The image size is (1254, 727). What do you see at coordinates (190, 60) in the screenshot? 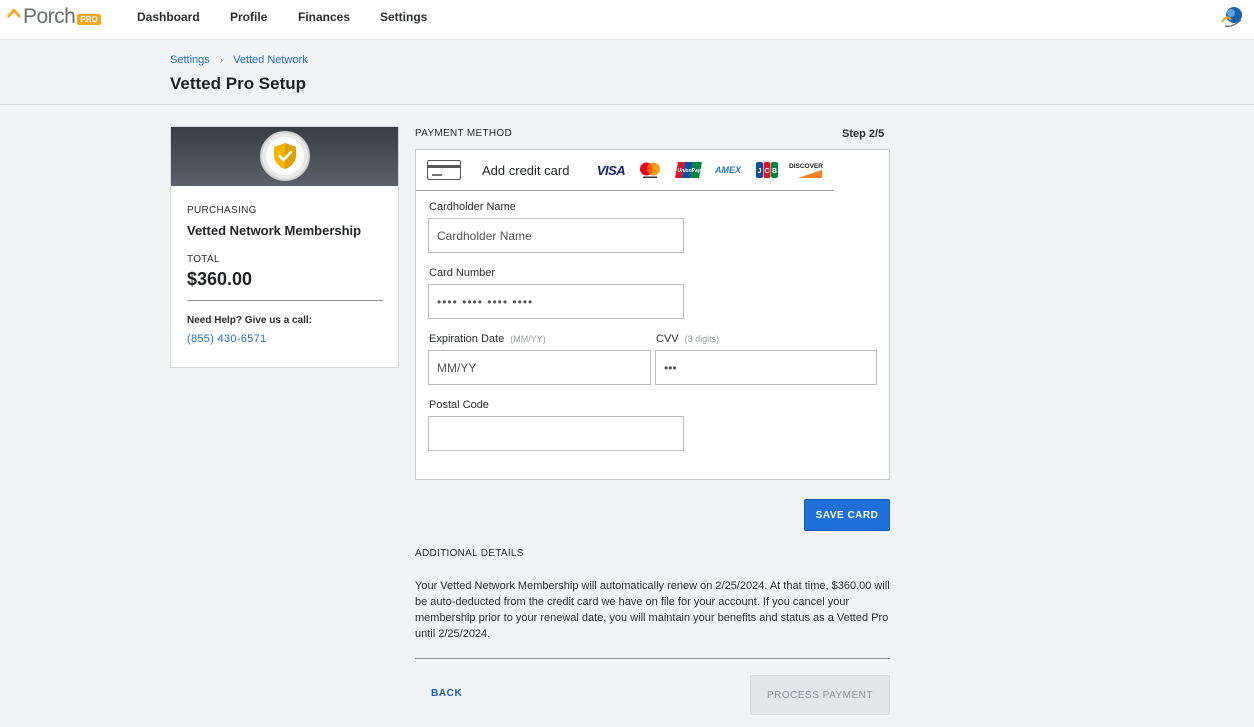
I see `breadcrumb-settings: Settings` at bounding box center [190, 60].